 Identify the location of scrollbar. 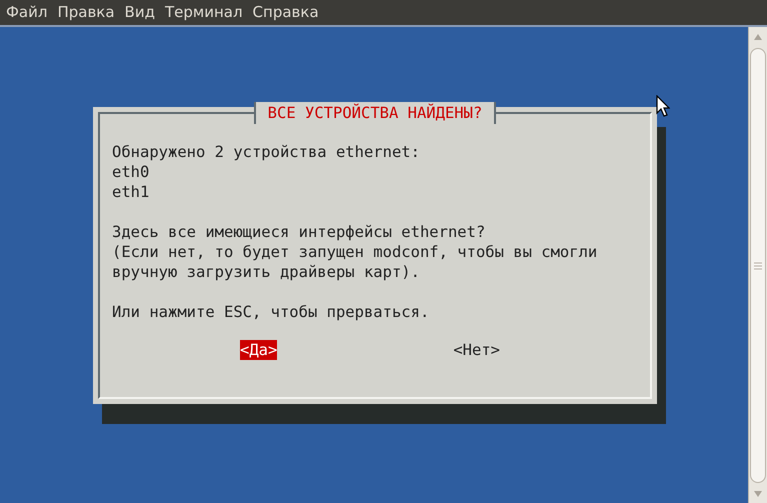
(757, 265).